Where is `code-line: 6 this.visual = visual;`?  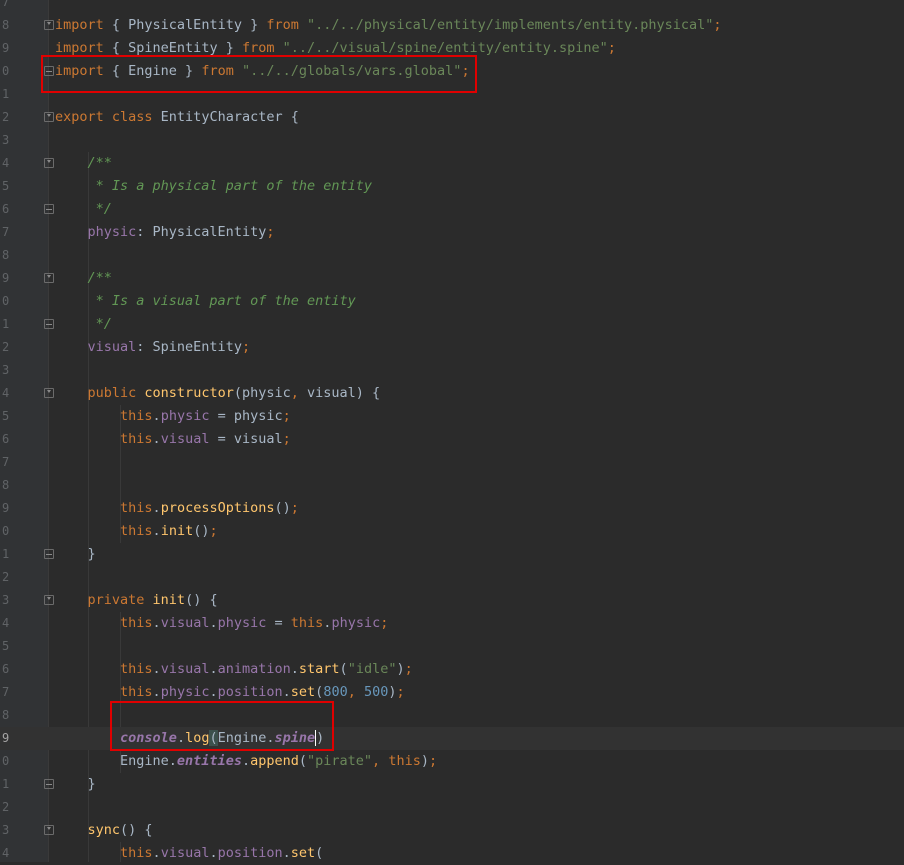
code-line: 6 this.visual = visual; is located at coordinates (452, 439).